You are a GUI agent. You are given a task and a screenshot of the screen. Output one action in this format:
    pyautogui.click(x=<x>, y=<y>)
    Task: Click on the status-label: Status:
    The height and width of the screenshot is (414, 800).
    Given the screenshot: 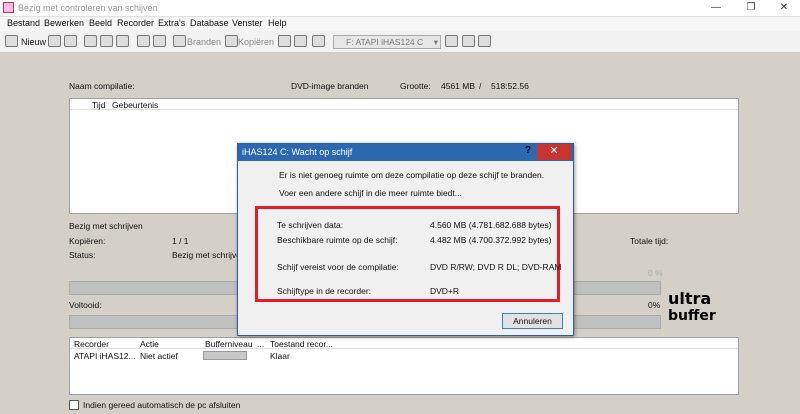 What is the action you would take?
    pyautogui.click(x=82, y=255)
    